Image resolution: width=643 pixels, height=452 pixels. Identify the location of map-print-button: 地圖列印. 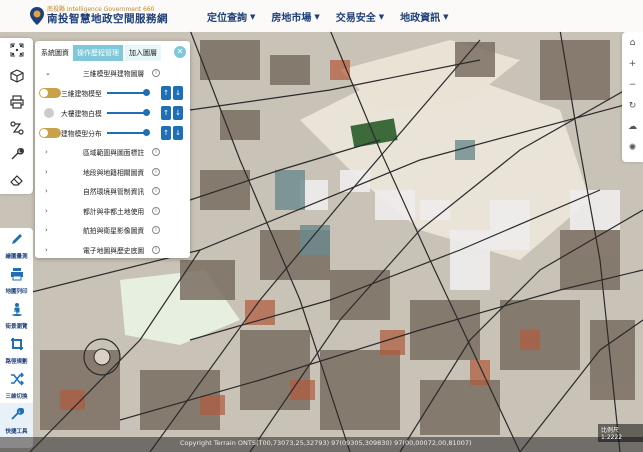
(16, 280).